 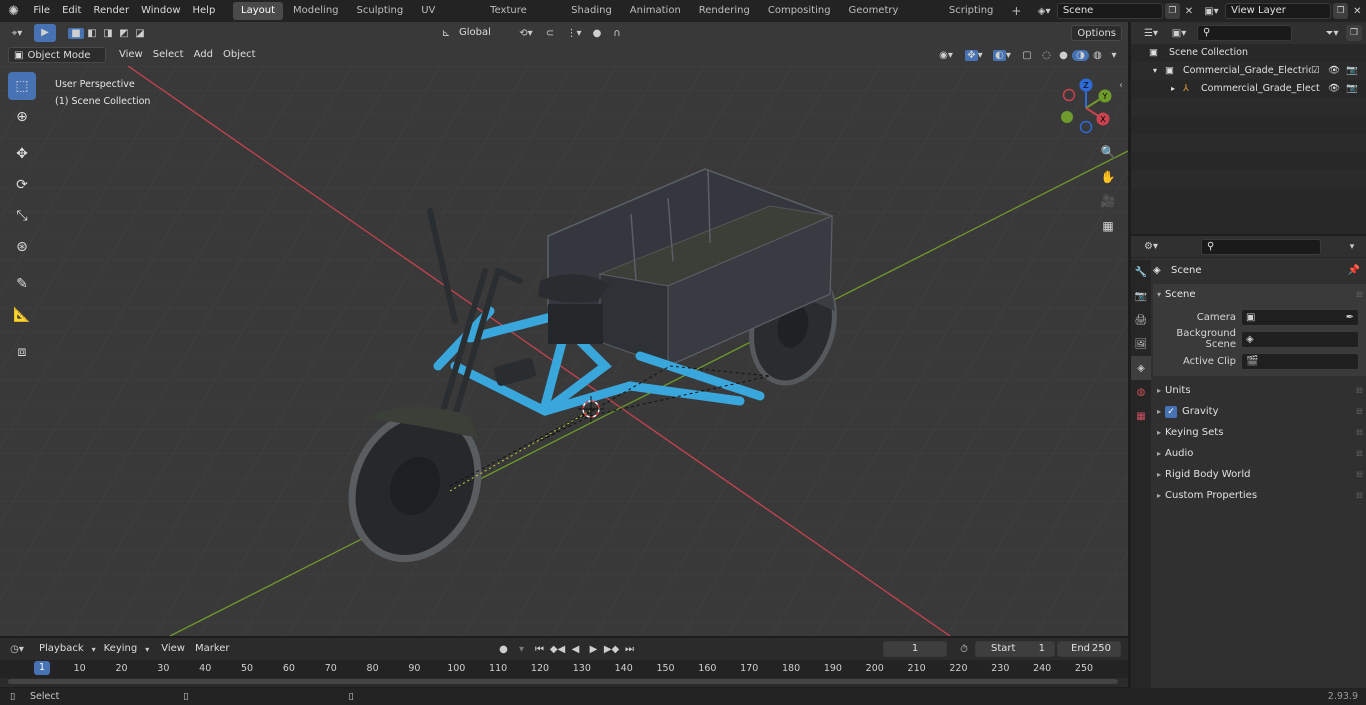 What do you see at coordinates (724, 11) in the screenshot?
I see `tab-rendering: Rendering` at bounding box center [724, 11].